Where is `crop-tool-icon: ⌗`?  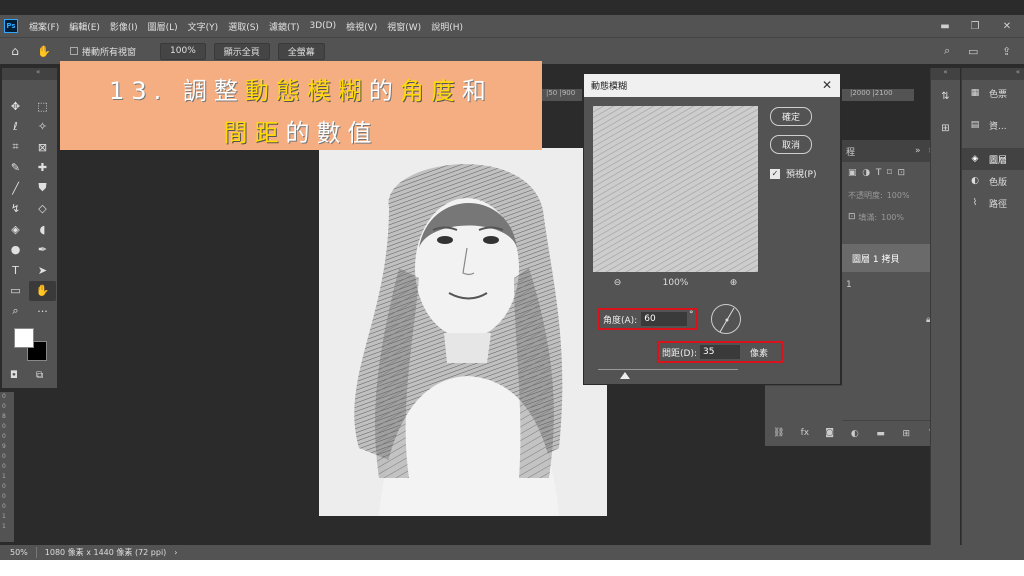 crop-tool-icon: ⌗ is located at coordinates (15, 147).